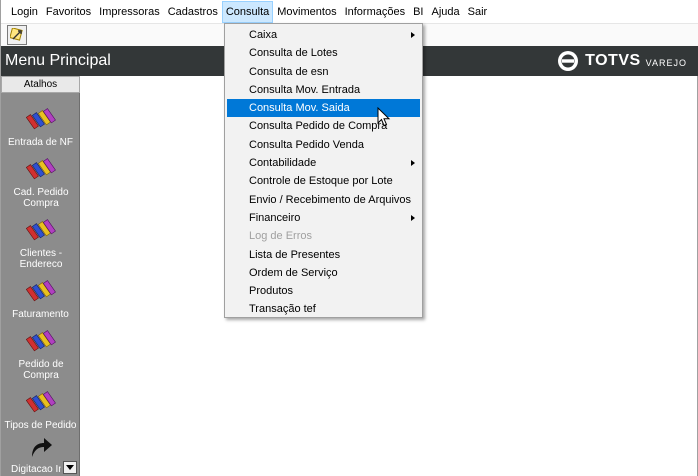 Image resolution: width=698 pixels, height=476 pixels. Describe the element at coordinates (323, 236) in the screenshot. I see `menu-item-log-erros: Log de Erros` at that location.